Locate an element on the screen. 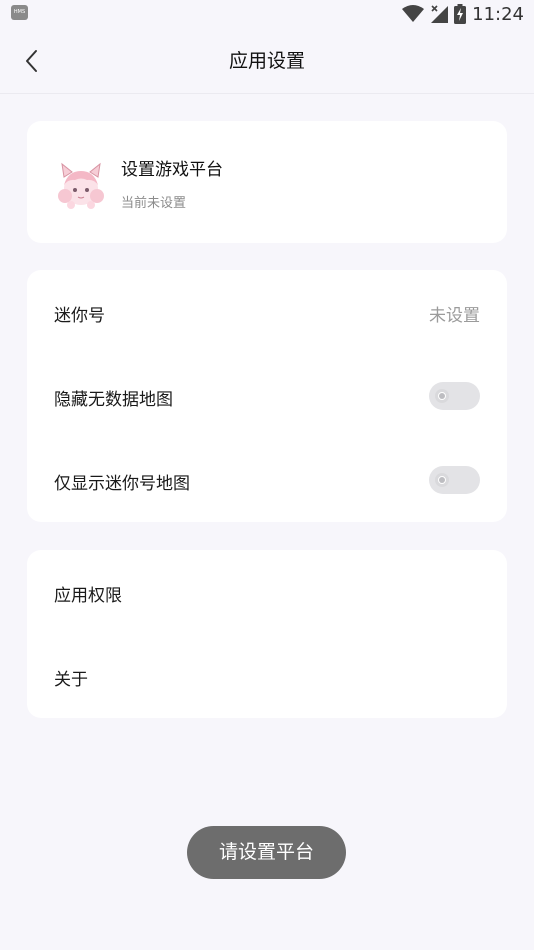  only-mini-id-maps-label: 仅显示迷你号地图 is located at coordinates (122, 484).